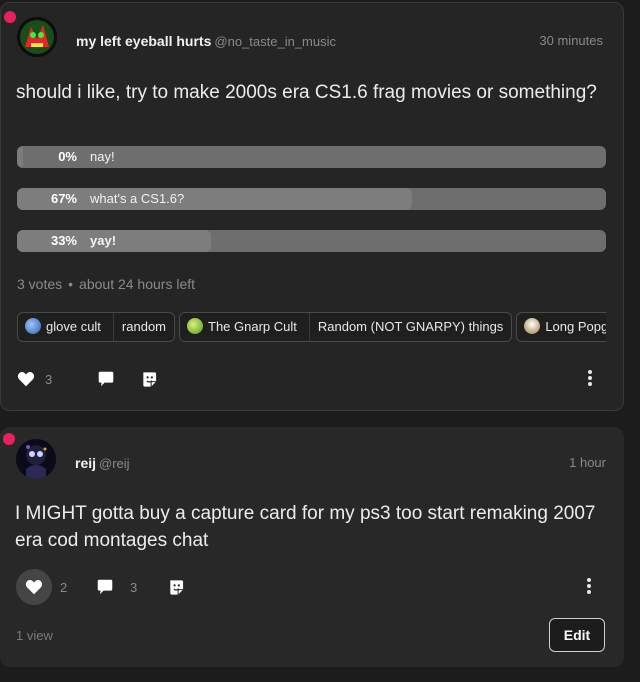 Image resolution: width=640 pixels, height=682 pixels. What do you see at coordinates (571, 41) in the screenshot?
I see `post-timestamp: 30 minutes` at bounding box center [571, 41].